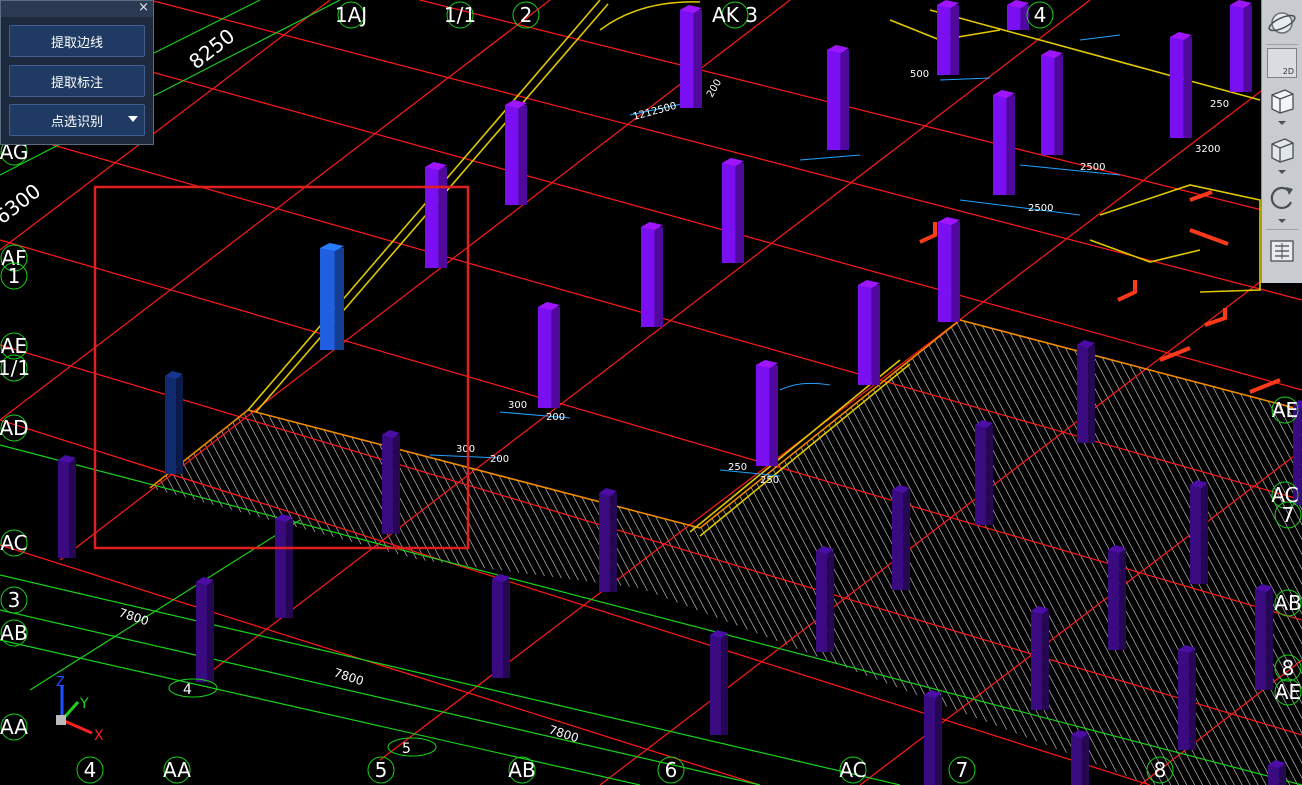 This screenshot has width=1302, height=785. What do you see at coordinates (1282, 197) in the screenshot?
I see `rotate-icon` at bounding box center [1282, 197].